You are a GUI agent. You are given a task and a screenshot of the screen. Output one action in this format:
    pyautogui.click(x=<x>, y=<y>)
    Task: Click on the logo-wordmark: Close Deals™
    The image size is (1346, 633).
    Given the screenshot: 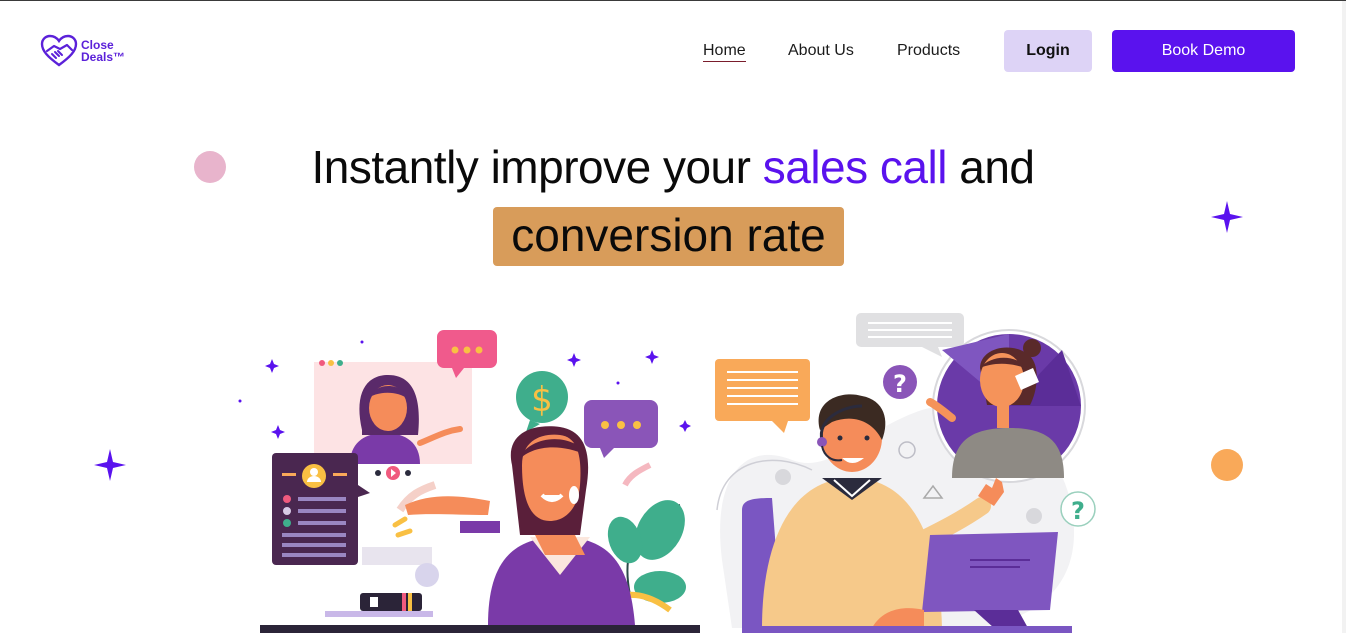 What is the action you would take?
    pyautogui.click(x=103, y=51)
    